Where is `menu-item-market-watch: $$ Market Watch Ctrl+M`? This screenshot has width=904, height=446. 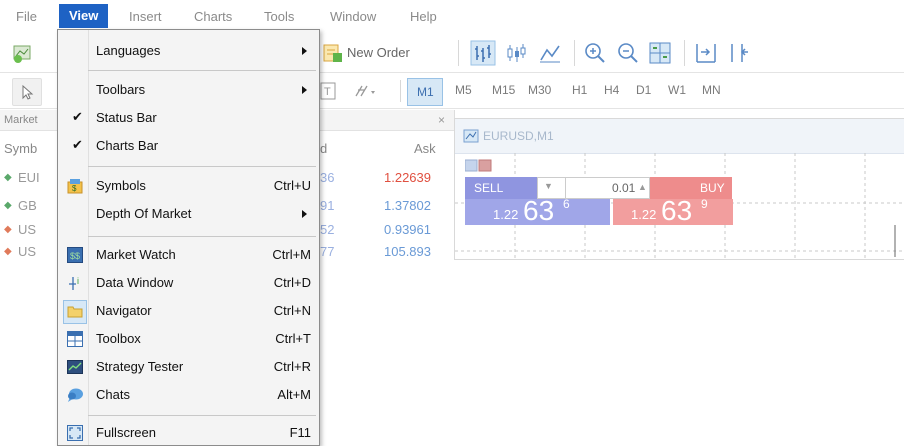
menu-item-market-watch: $$ Market Watch Ctrl+M is located at coordinates (188, 255).